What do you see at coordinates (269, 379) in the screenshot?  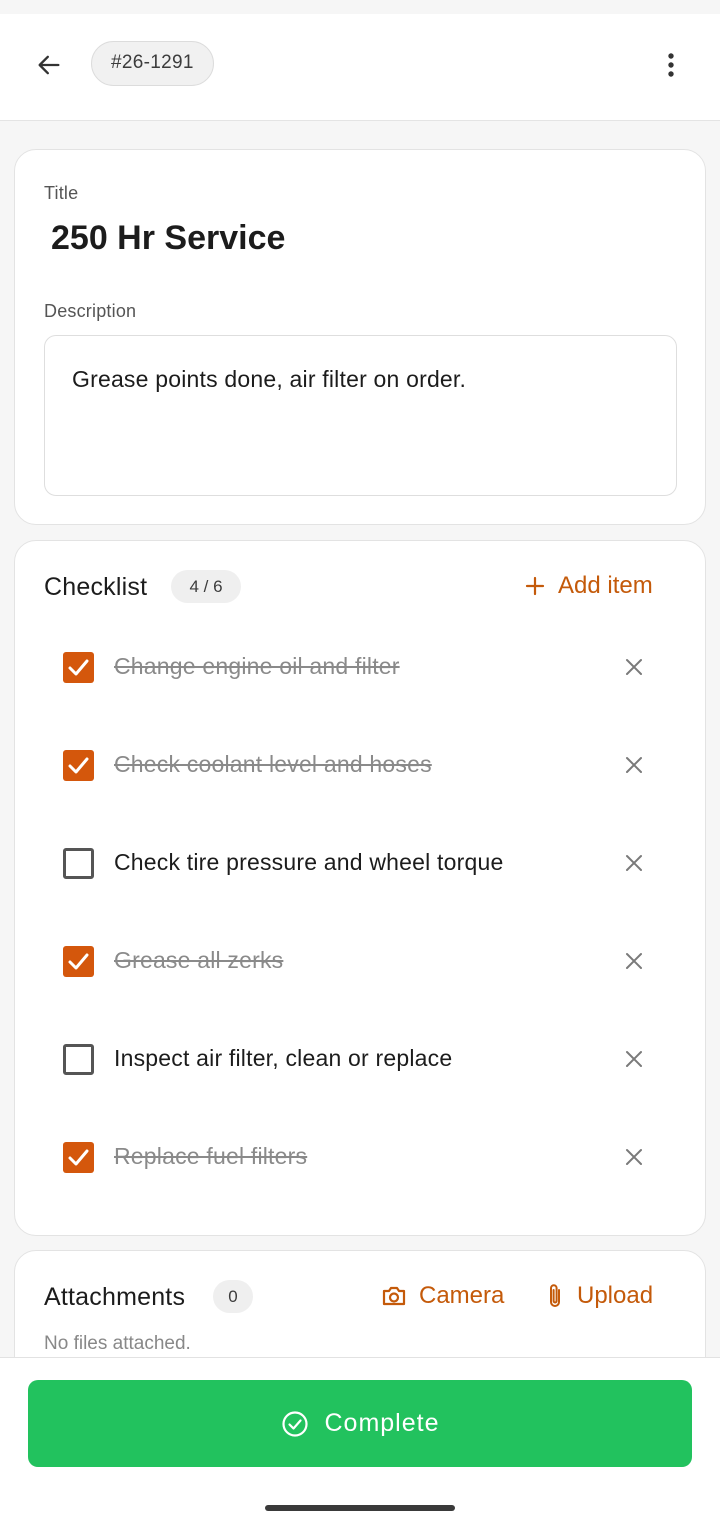 I see `description-text: Grease points done, air filter on order.` at bounding box center [269, 379].